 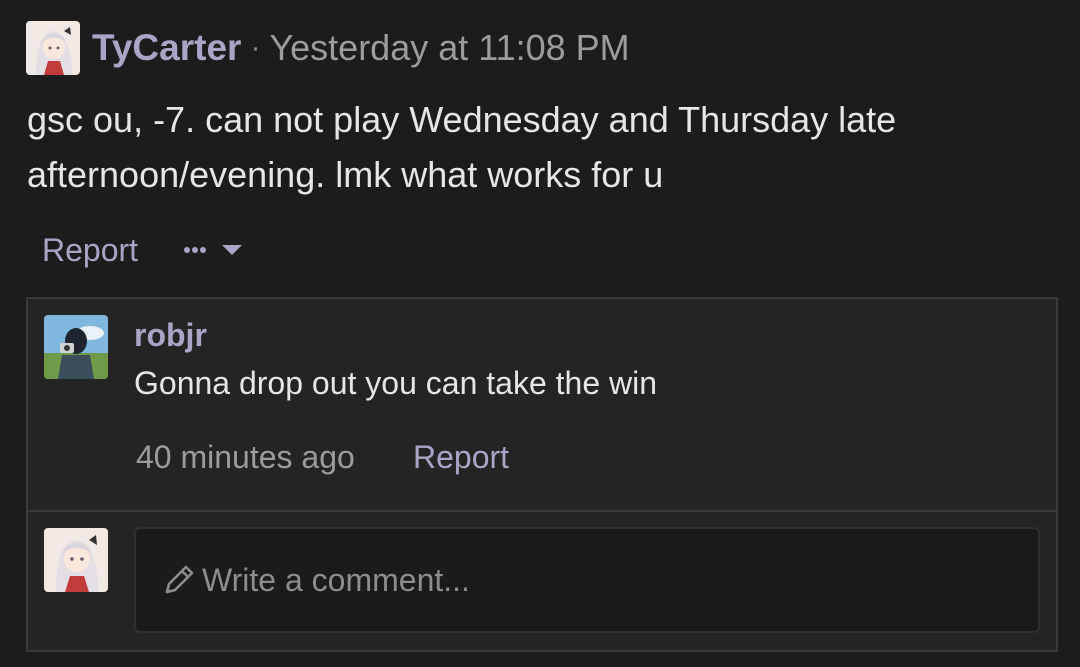 I want to click on reply-avatar, so click(x=76, y=347).